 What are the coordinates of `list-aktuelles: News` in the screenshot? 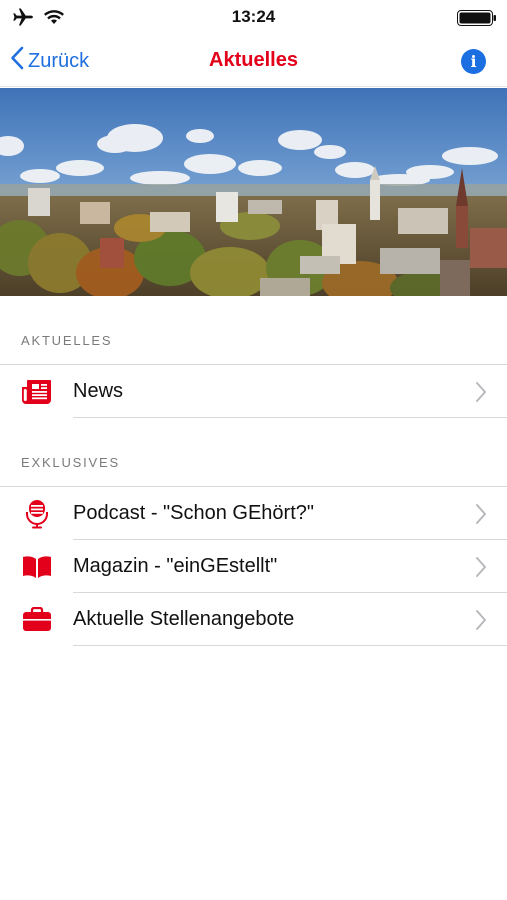 It's located at (253, 391).